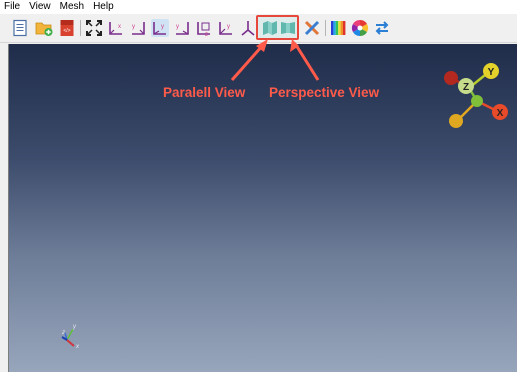 The image size is (517, 372). I want to click on html-export-icon: </>, so click(67, 28).